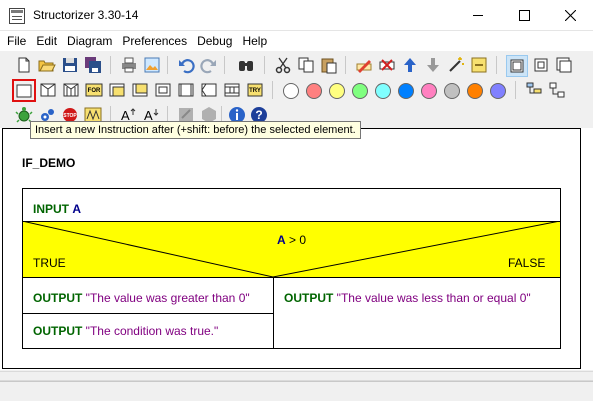 Image resolution: width=593 pixels, height=401 pixels. I want to click on arrange-tree-icon, so click(557, 90).